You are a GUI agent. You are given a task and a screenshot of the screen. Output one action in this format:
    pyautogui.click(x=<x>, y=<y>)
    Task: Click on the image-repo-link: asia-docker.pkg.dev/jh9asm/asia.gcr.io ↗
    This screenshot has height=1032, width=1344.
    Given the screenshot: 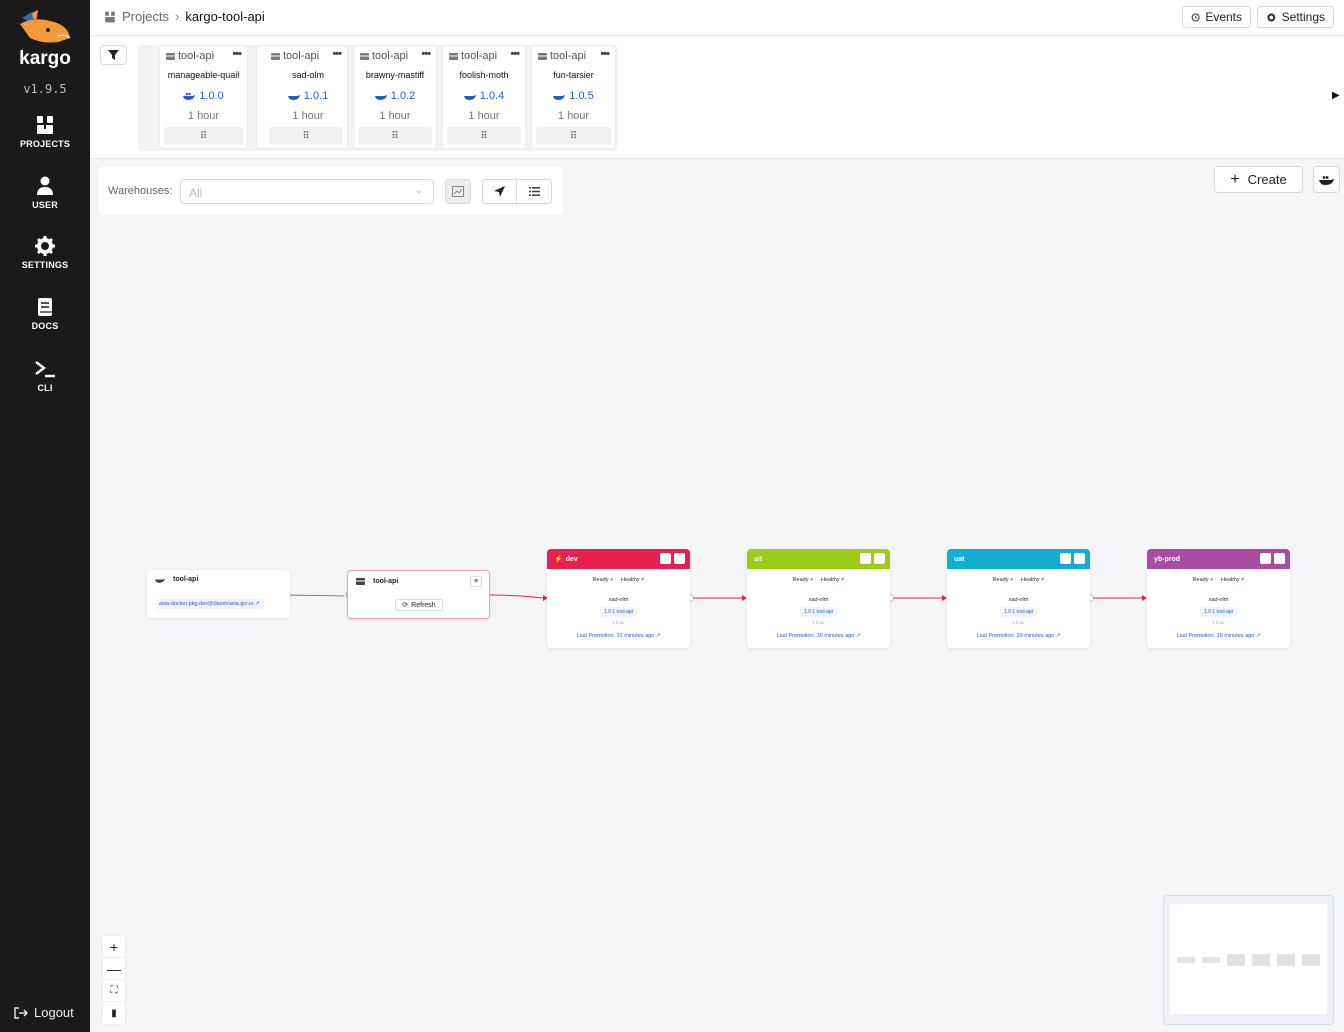 What is the action you would take?
    pyautogui.click(x=209, y=604)
    